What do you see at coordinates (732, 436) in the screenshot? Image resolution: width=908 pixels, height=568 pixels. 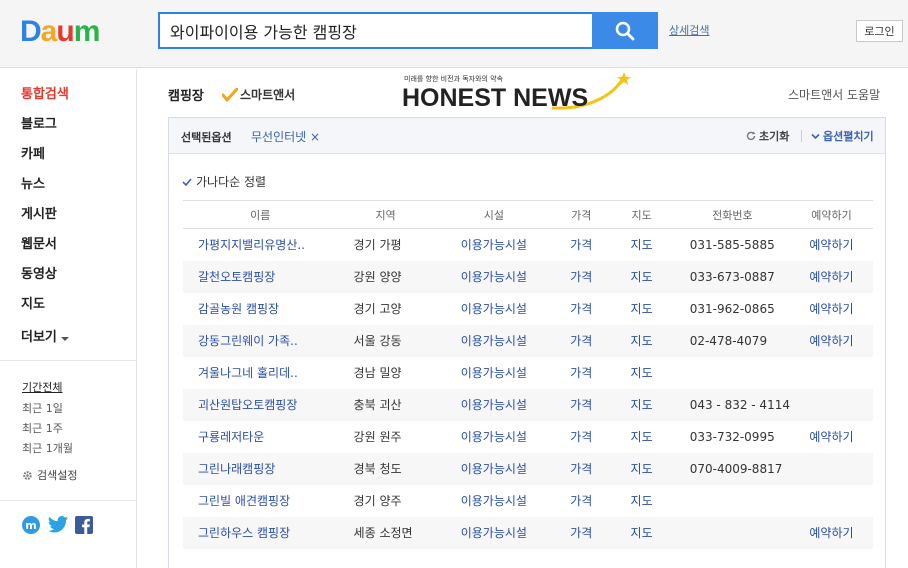 I see `phone-cell: 033-732-0995` at bounding box center [732, 436].